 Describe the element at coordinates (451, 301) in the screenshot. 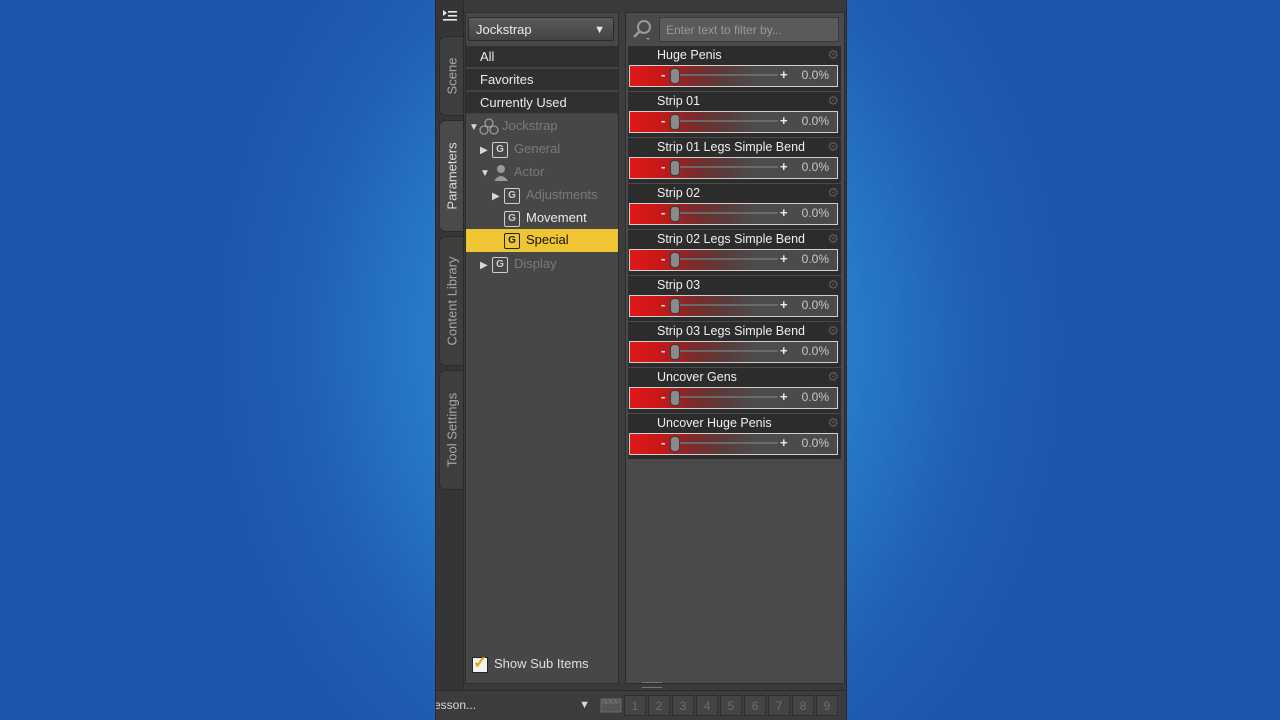

I see `tab-content-library: Content Library` at that location.